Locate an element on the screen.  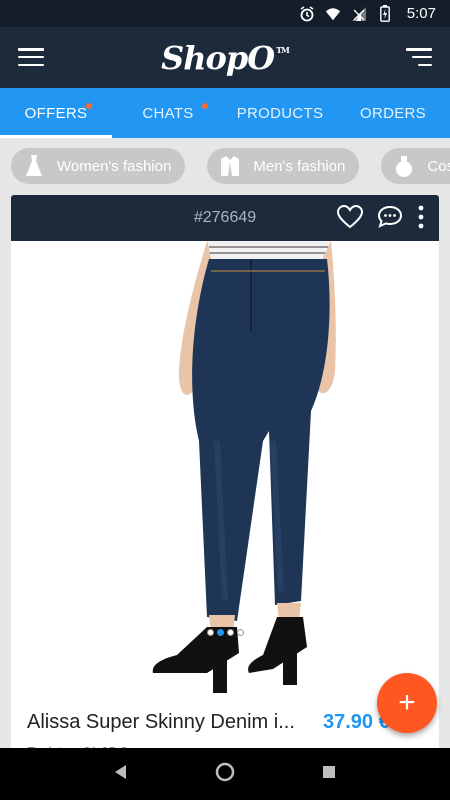
more-vert-icon is located at coordinates (421, 219).